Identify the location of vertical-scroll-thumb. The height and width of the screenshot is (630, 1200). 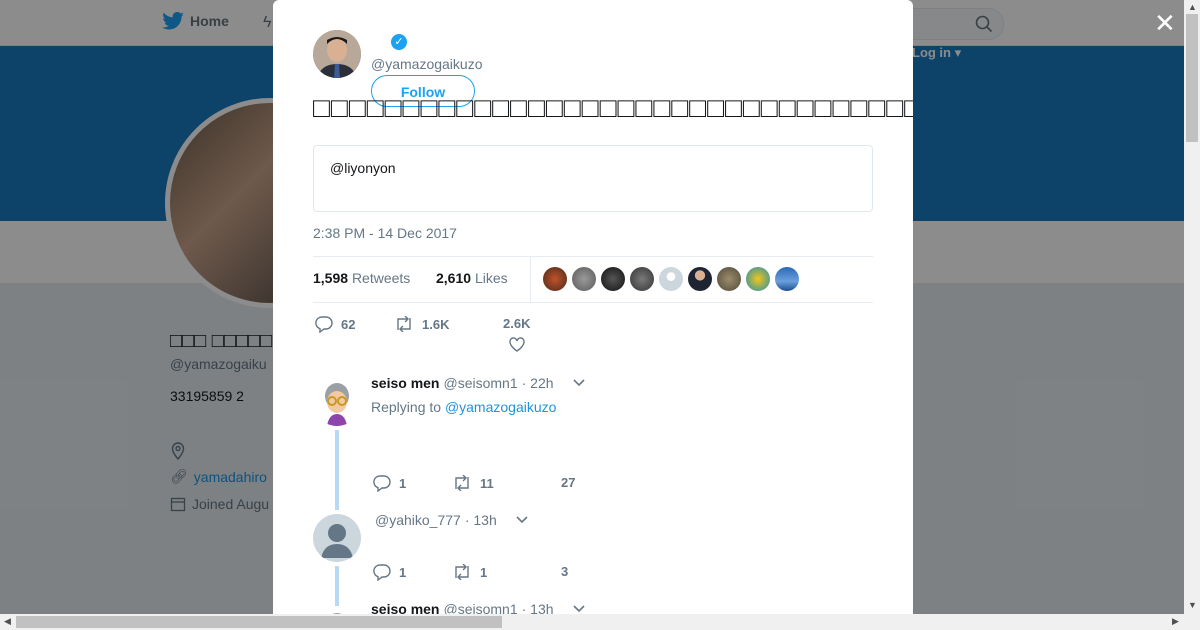
(1192, 78).